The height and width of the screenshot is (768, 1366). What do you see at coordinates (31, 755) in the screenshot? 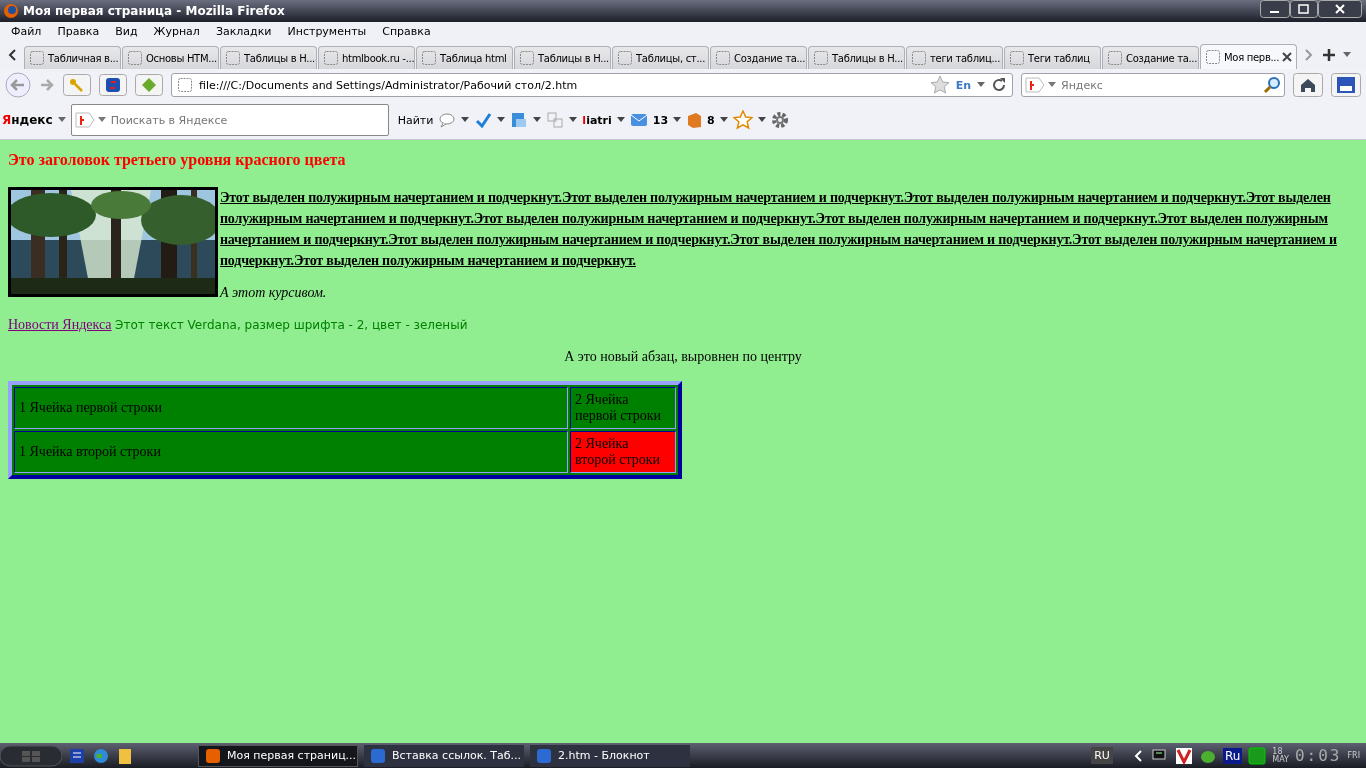
I see `start-button-icon` at bounding box center [31, 755].